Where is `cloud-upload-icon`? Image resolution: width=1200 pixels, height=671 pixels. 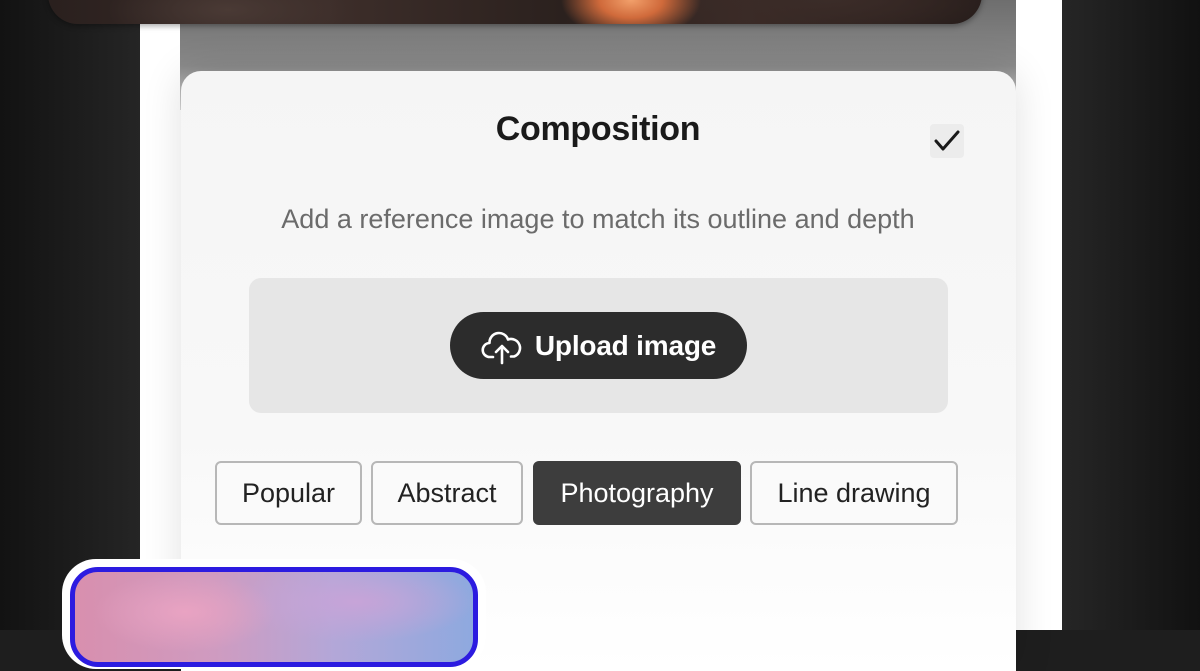 cloud-upload-icon is located at coordinates (502, 346).